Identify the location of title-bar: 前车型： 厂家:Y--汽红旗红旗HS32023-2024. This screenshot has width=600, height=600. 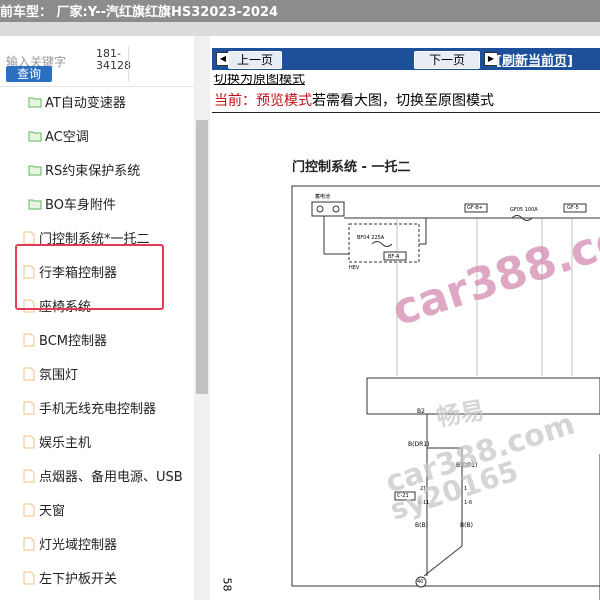
(300, 11).